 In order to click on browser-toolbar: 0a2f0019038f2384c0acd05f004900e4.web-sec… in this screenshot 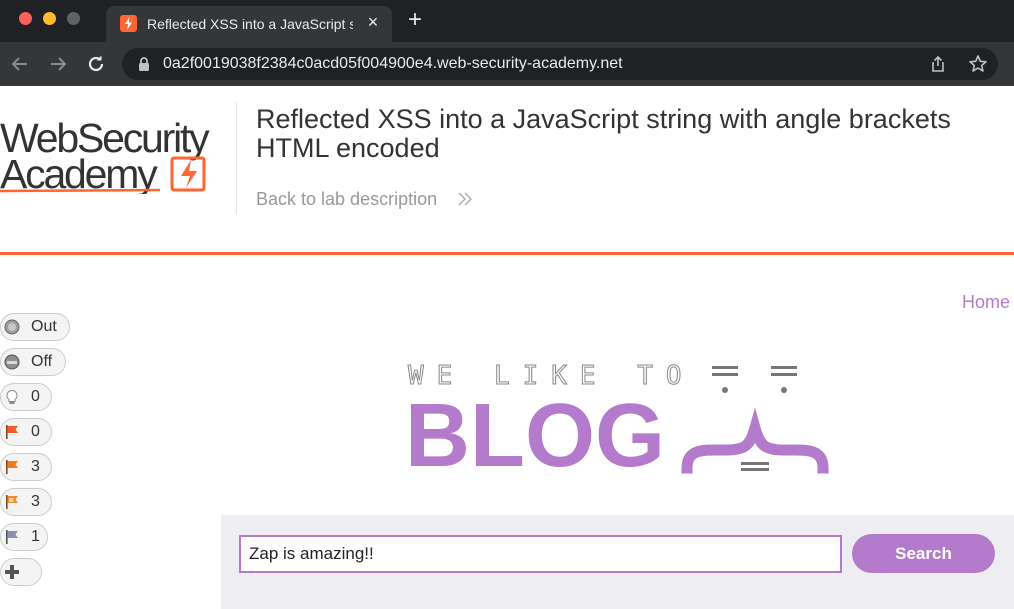, I will do `click(507, 64)`.